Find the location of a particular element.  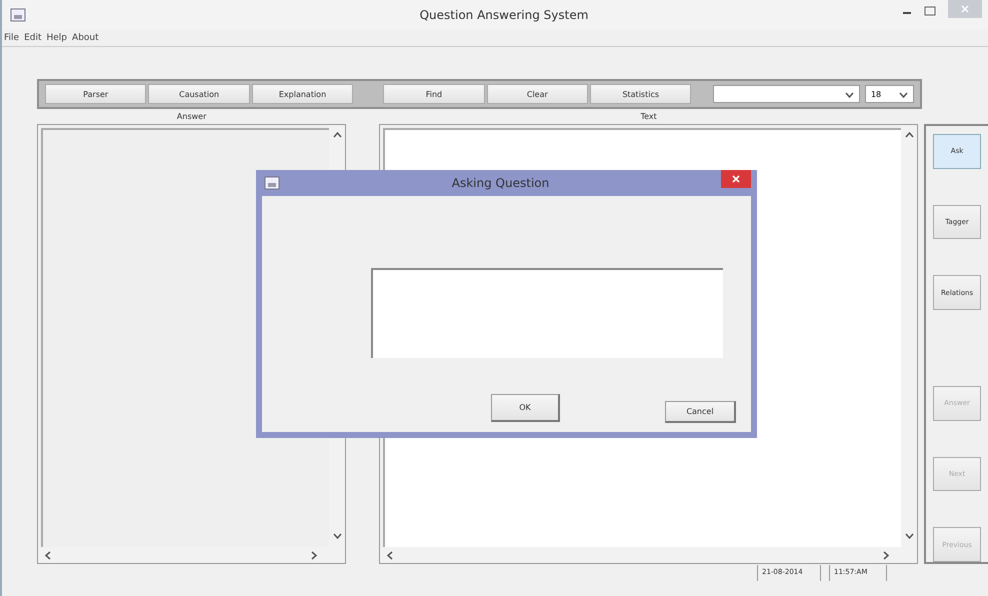

toolbar-button: Causation is located at coordinates (199, 94).